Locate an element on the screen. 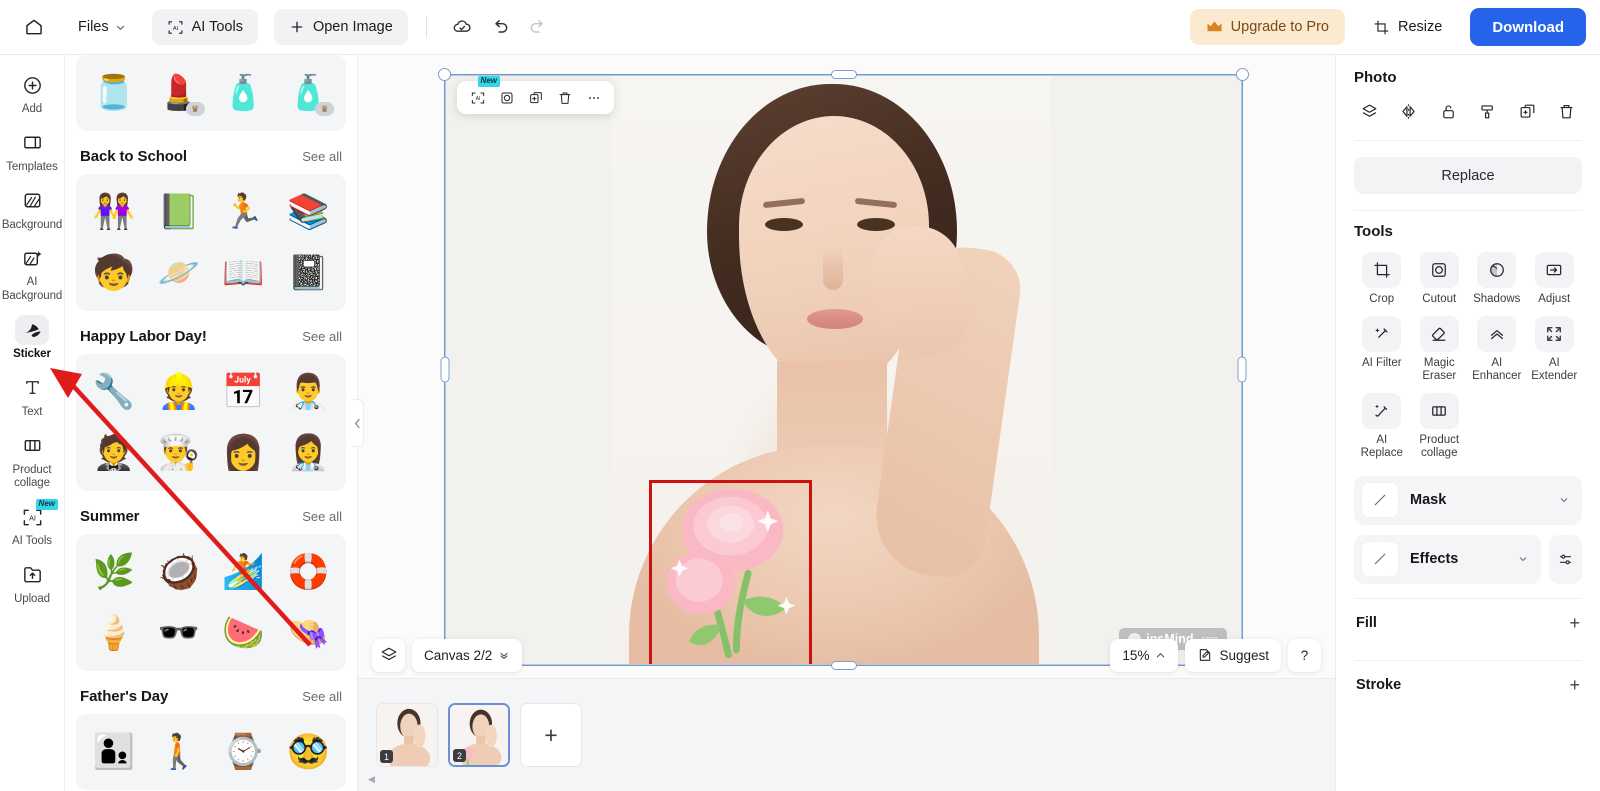 Image resolution: width=1600 pixels, height=791 pixels. tool-ai-enhancer: AI Enhancer is located at coordinates (1497, 352).